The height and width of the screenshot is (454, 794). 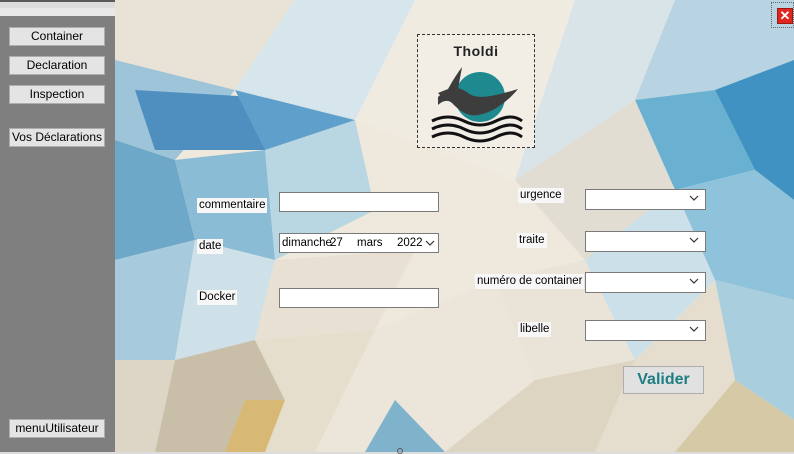 I want to click on commentaire-label: commentaire, so click(x=232, y=205).